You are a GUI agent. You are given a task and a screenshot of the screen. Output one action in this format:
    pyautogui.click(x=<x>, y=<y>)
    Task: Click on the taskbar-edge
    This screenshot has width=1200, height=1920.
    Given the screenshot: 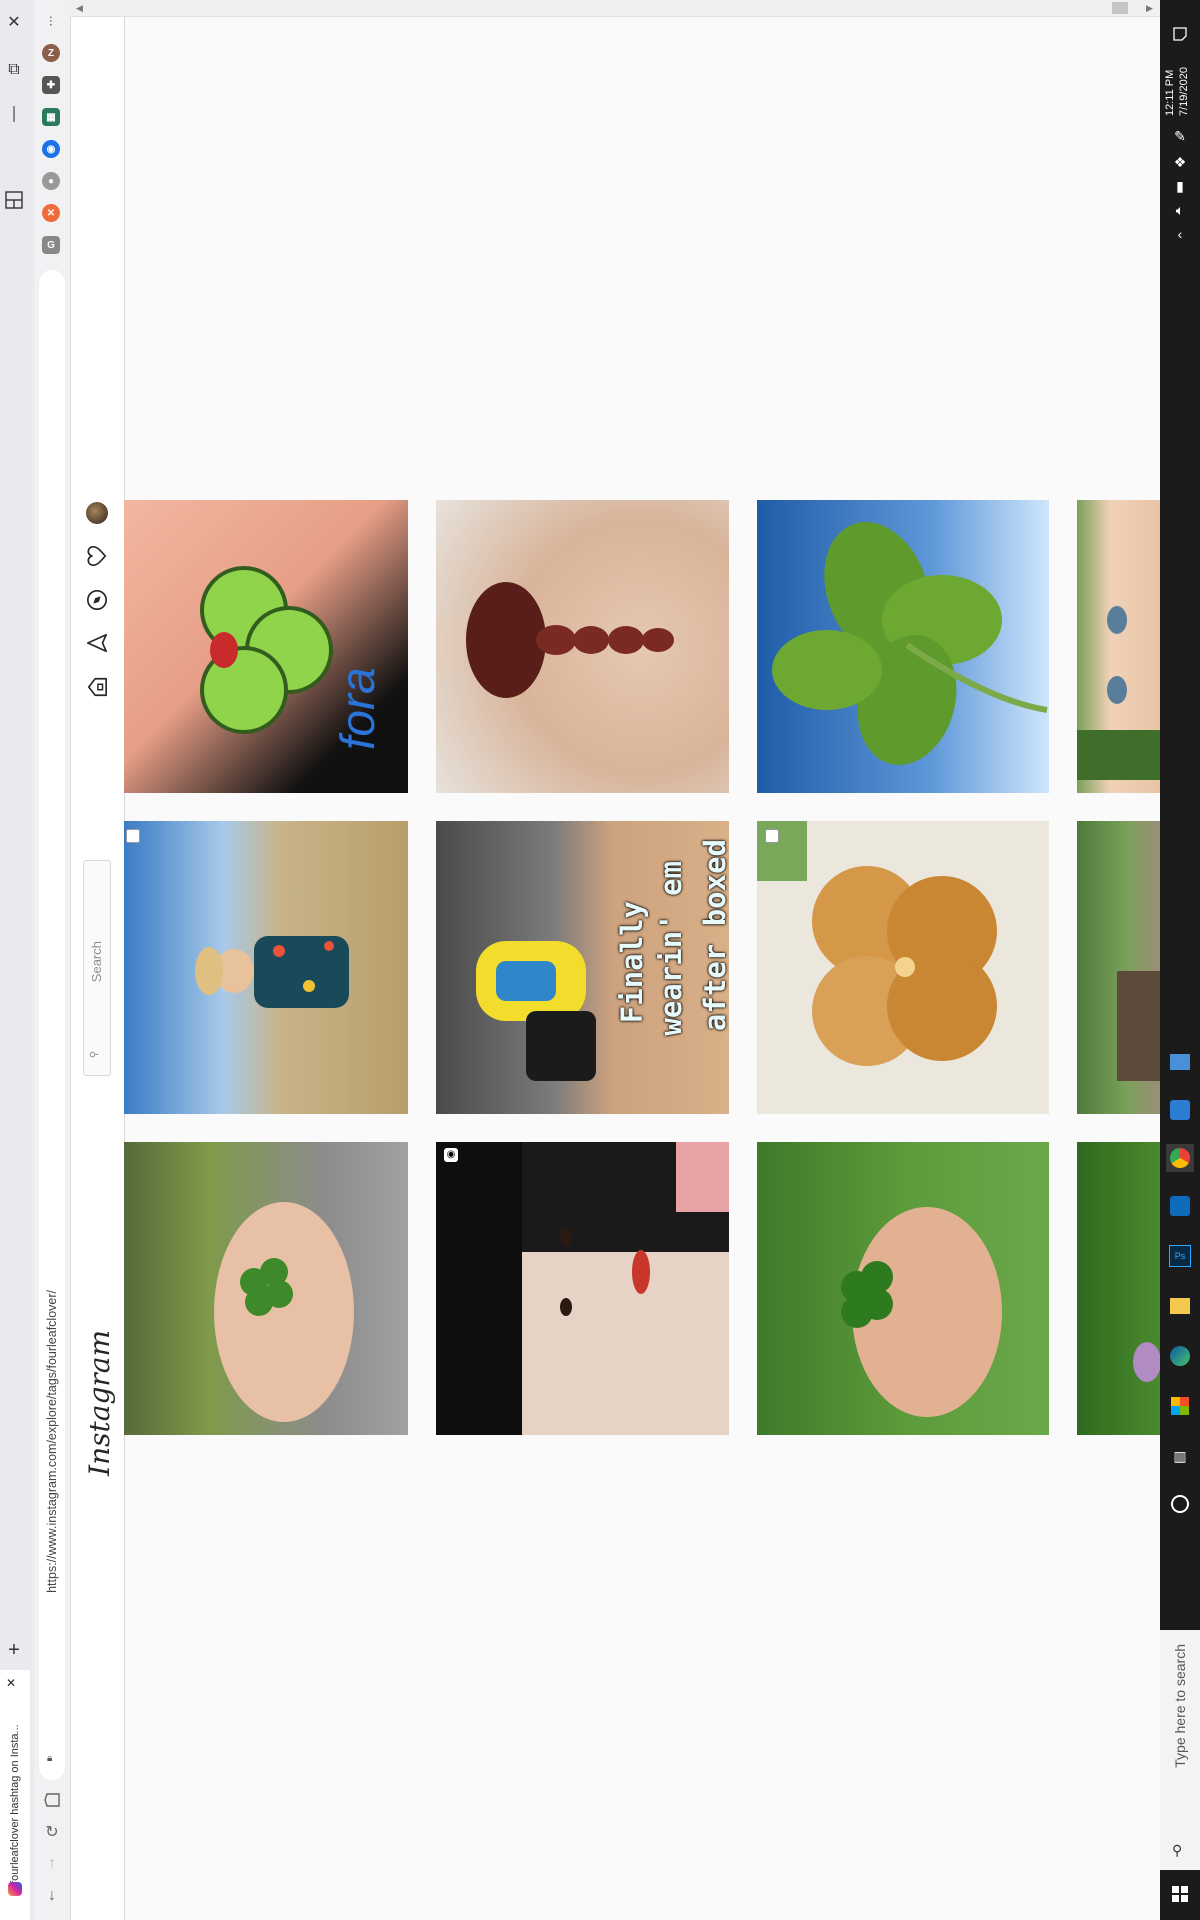 What is the action you would take?
    pyautogui.click(x=1180, y=1356)
    